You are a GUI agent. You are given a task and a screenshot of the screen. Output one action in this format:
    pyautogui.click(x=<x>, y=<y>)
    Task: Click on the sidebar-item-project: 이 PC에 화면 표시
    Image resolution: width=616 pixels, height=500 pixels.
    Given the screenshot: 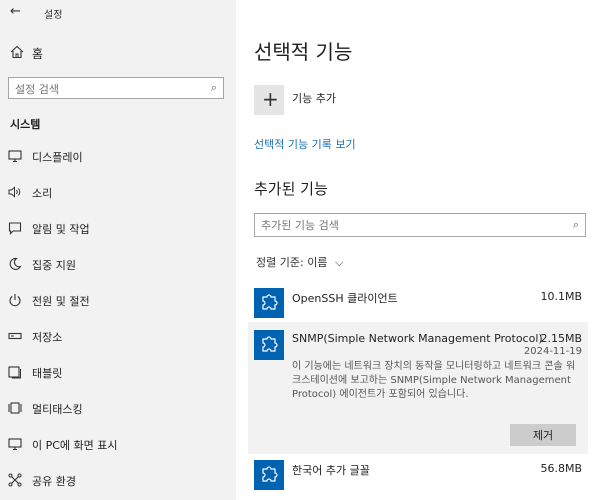 What is the action you would take?
    pyautogui.click(x=118, y=444)
    